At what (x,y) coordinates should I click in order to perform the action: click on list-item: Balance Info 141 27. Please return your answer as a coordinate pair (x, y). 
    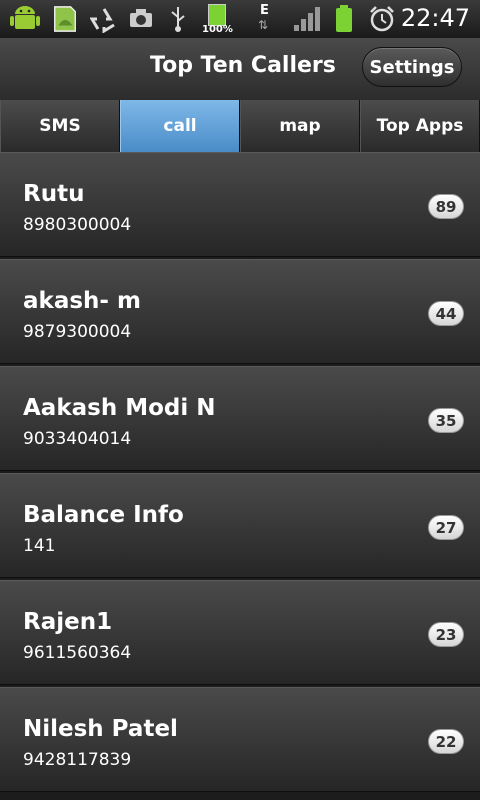
    Looking at the image, I should click on (240, 525).